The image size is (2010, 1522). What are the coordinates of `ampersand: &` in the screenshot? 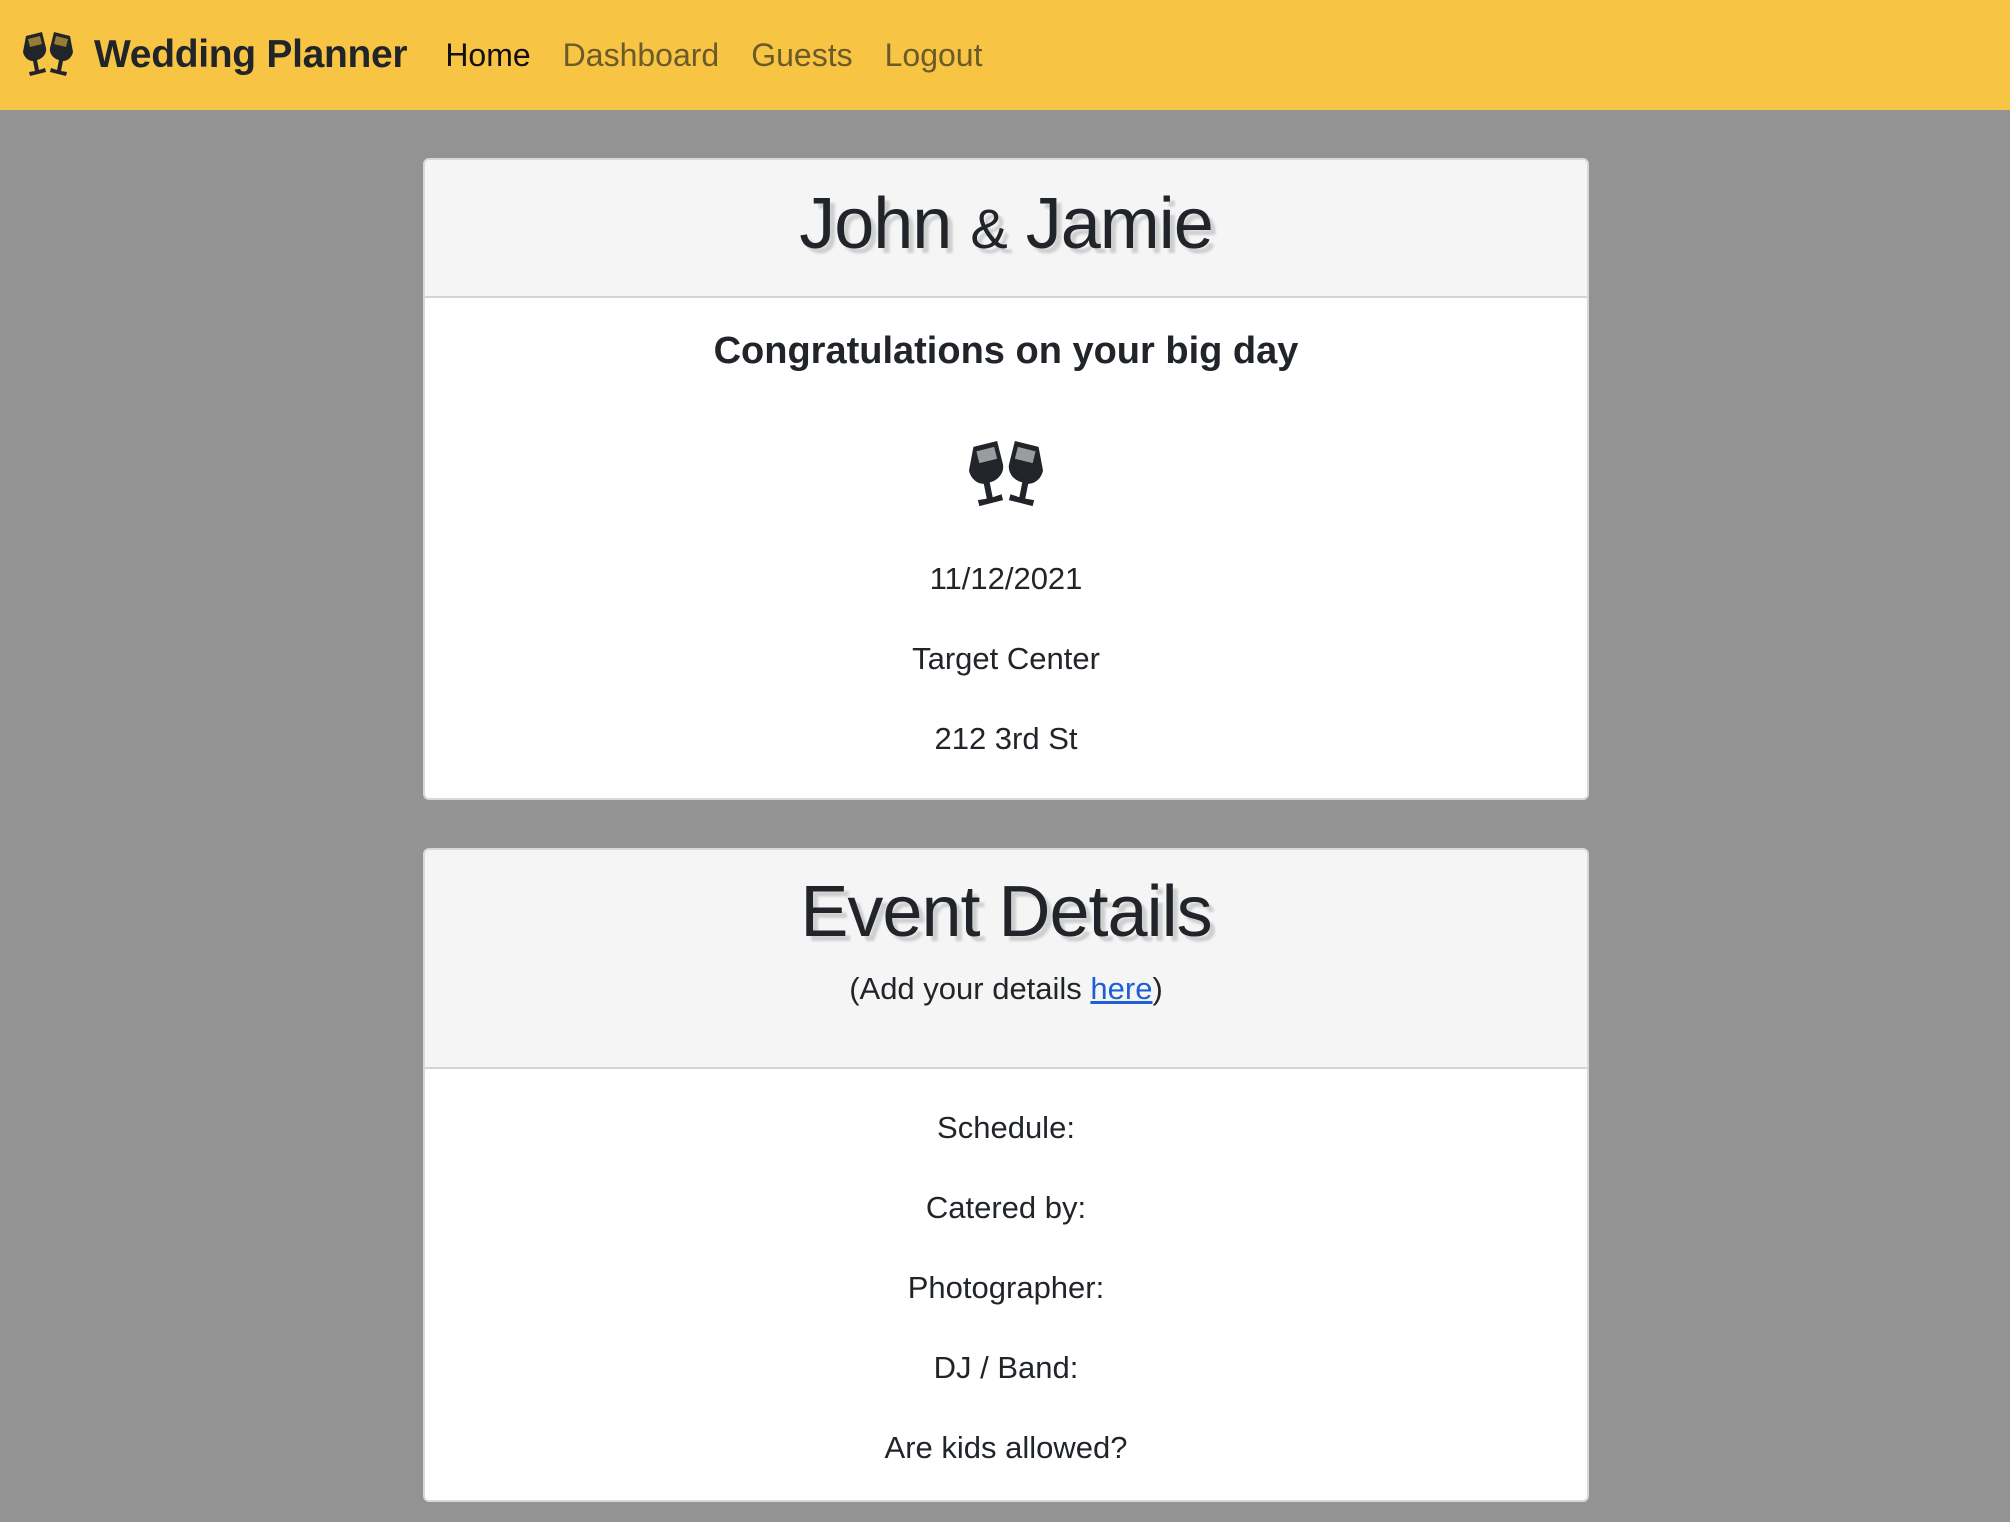 It's located at (988, 228).